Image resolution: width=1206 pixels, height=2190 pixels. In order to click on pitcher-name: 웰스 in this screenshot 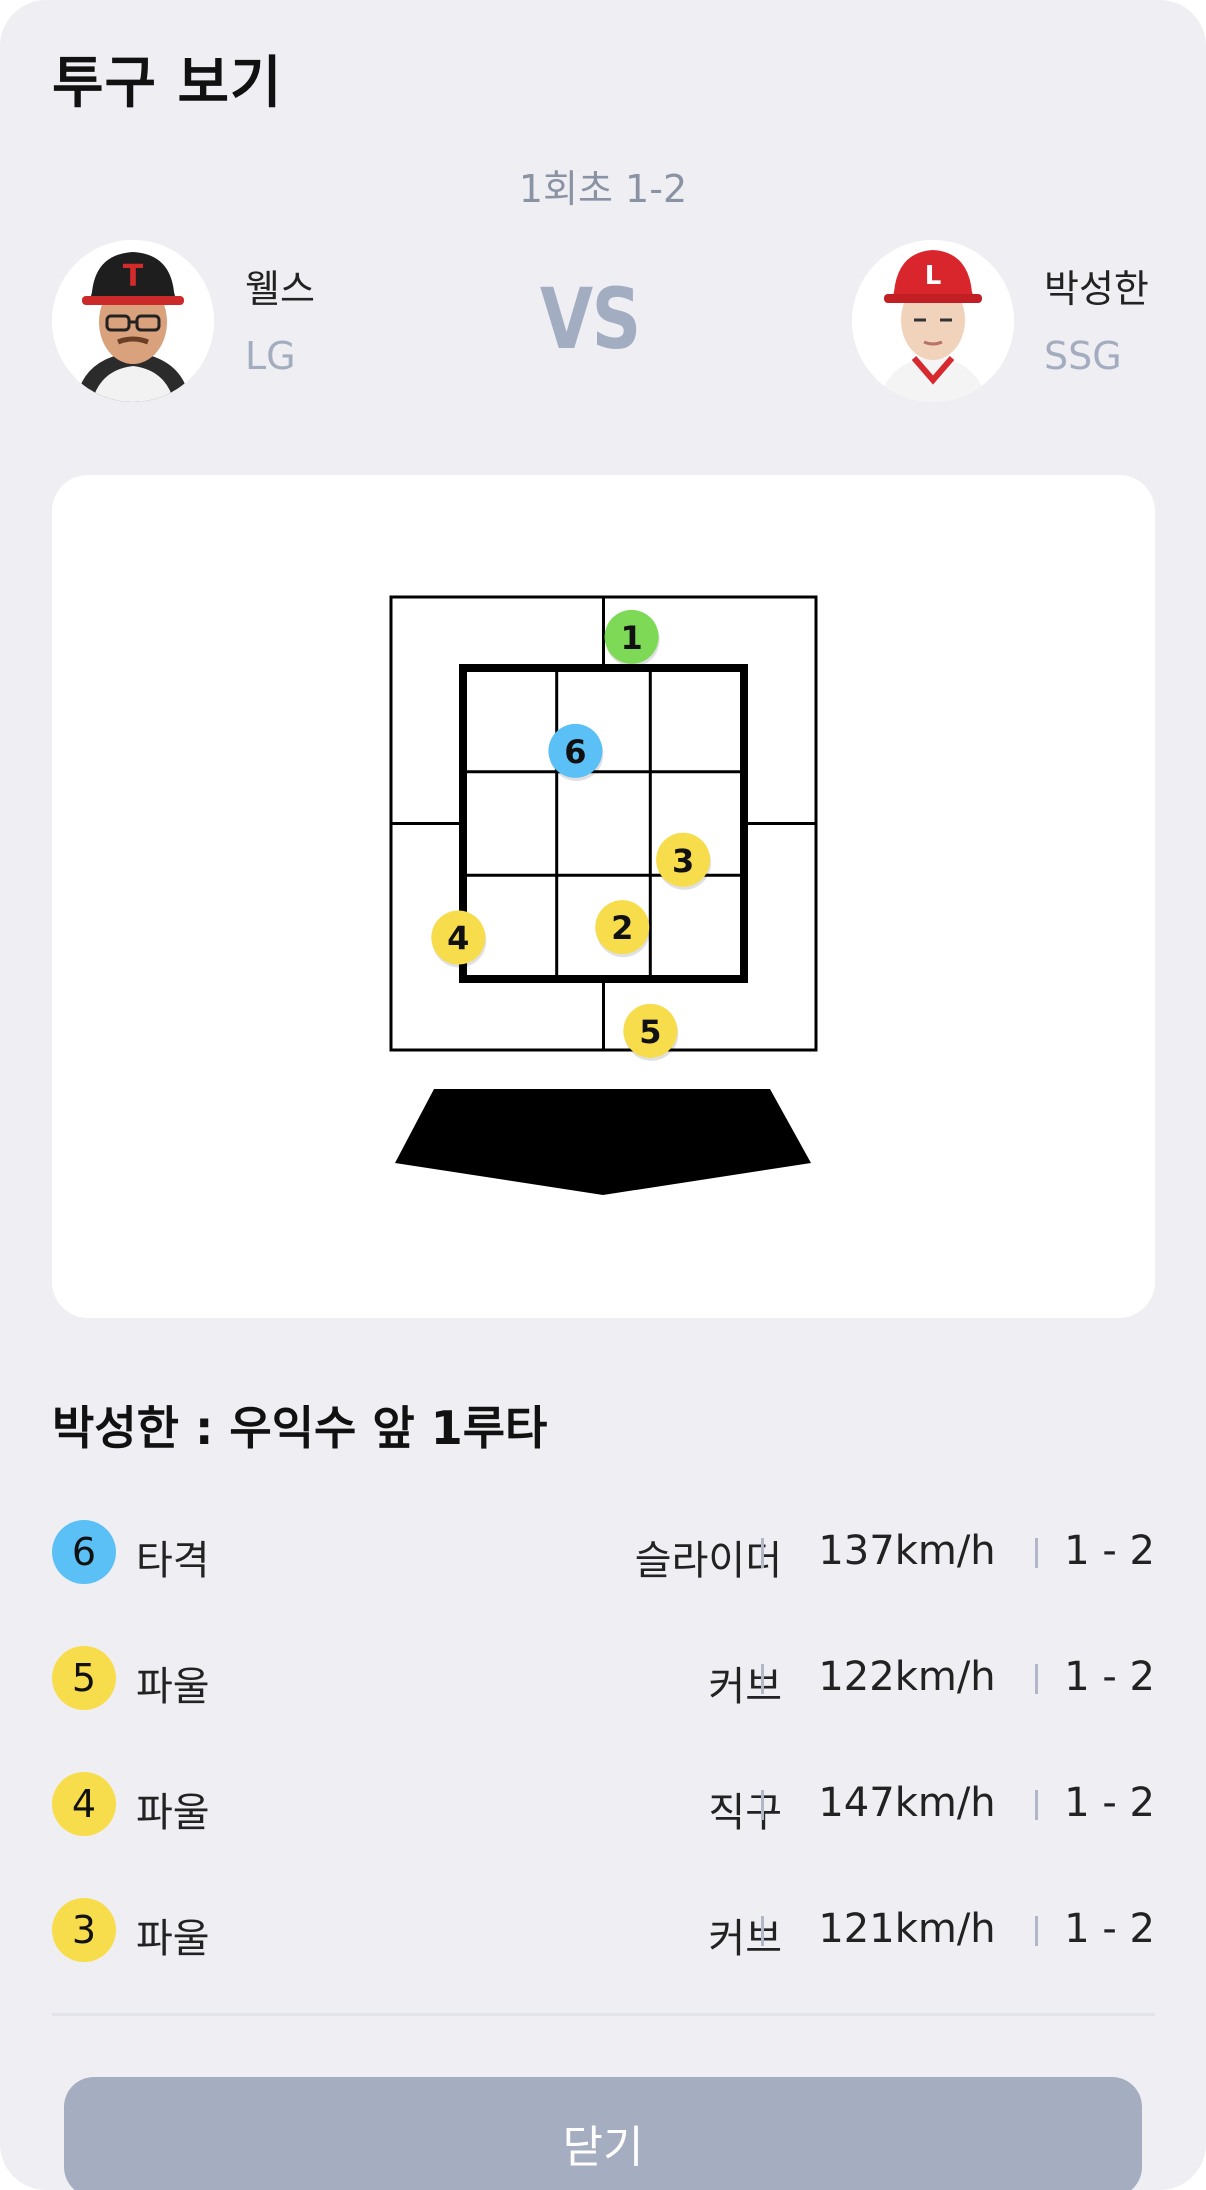, I will do `click(280, 289)`.